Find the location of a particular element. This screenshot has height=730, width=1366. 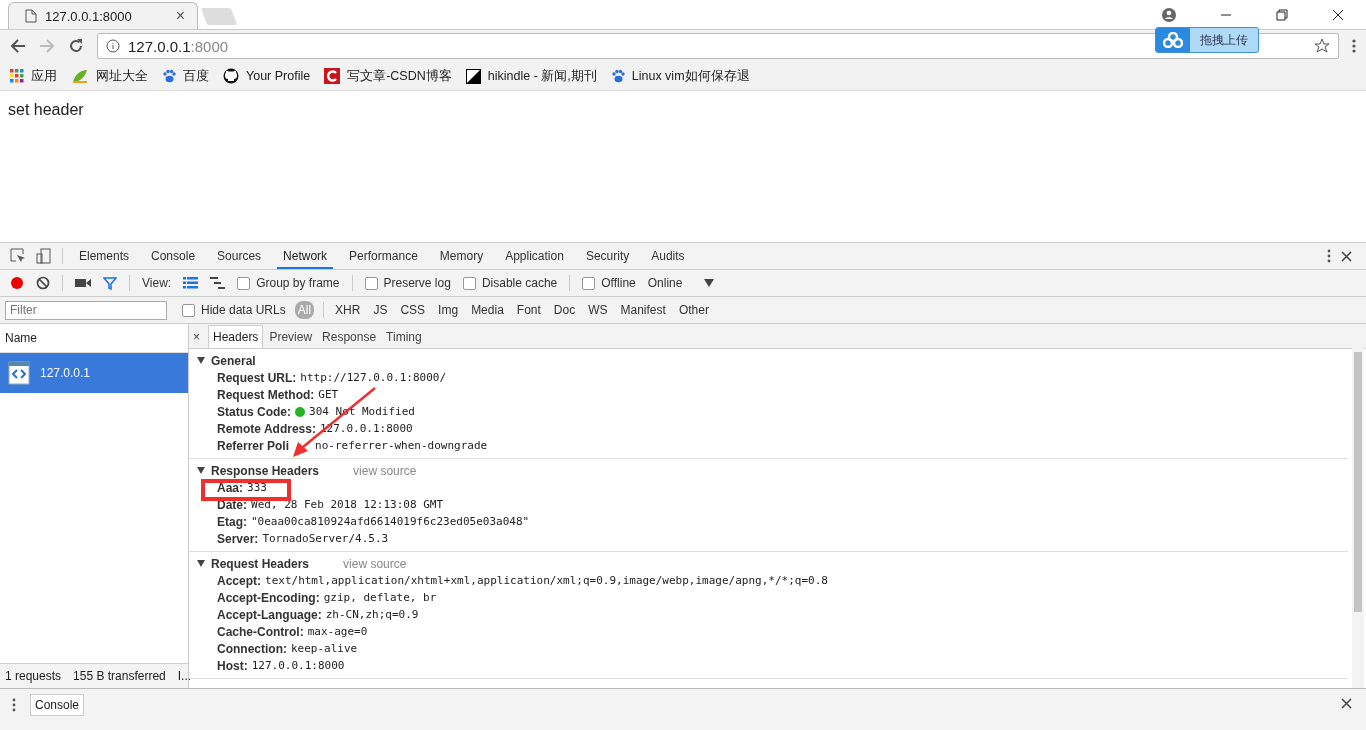

type-filter: Media is located at coordinates (487, 310).